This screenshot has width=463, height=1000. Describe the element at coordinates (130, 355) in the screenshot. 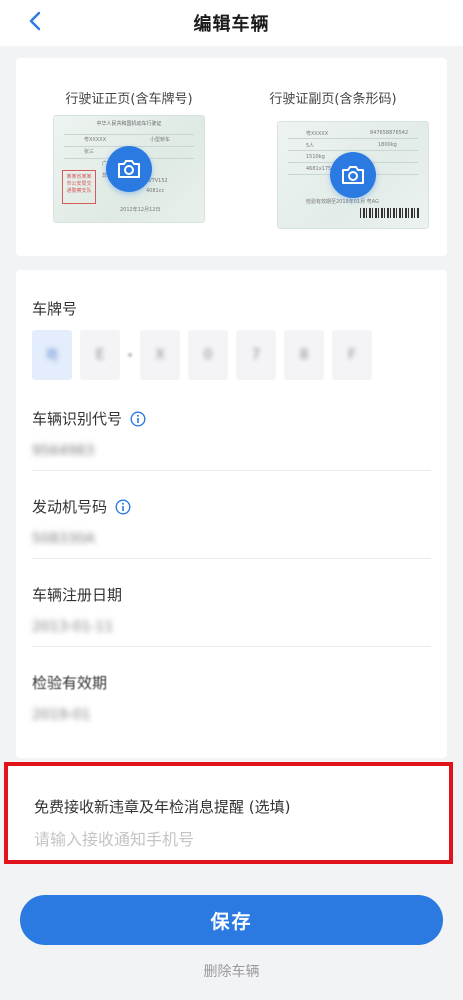

I see `plate-separator-dot` at that location.